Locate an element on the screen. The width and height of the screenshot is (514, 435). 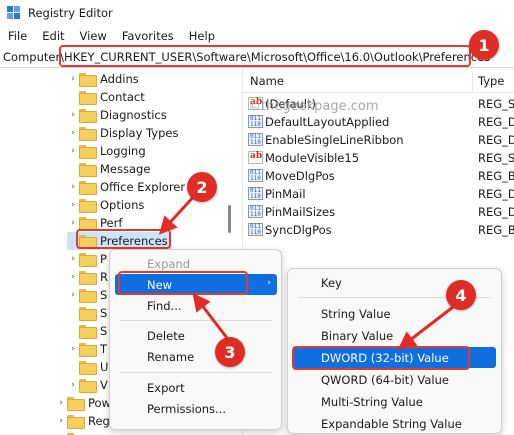
column-header-name: Name is located at coordinates (267, 81).